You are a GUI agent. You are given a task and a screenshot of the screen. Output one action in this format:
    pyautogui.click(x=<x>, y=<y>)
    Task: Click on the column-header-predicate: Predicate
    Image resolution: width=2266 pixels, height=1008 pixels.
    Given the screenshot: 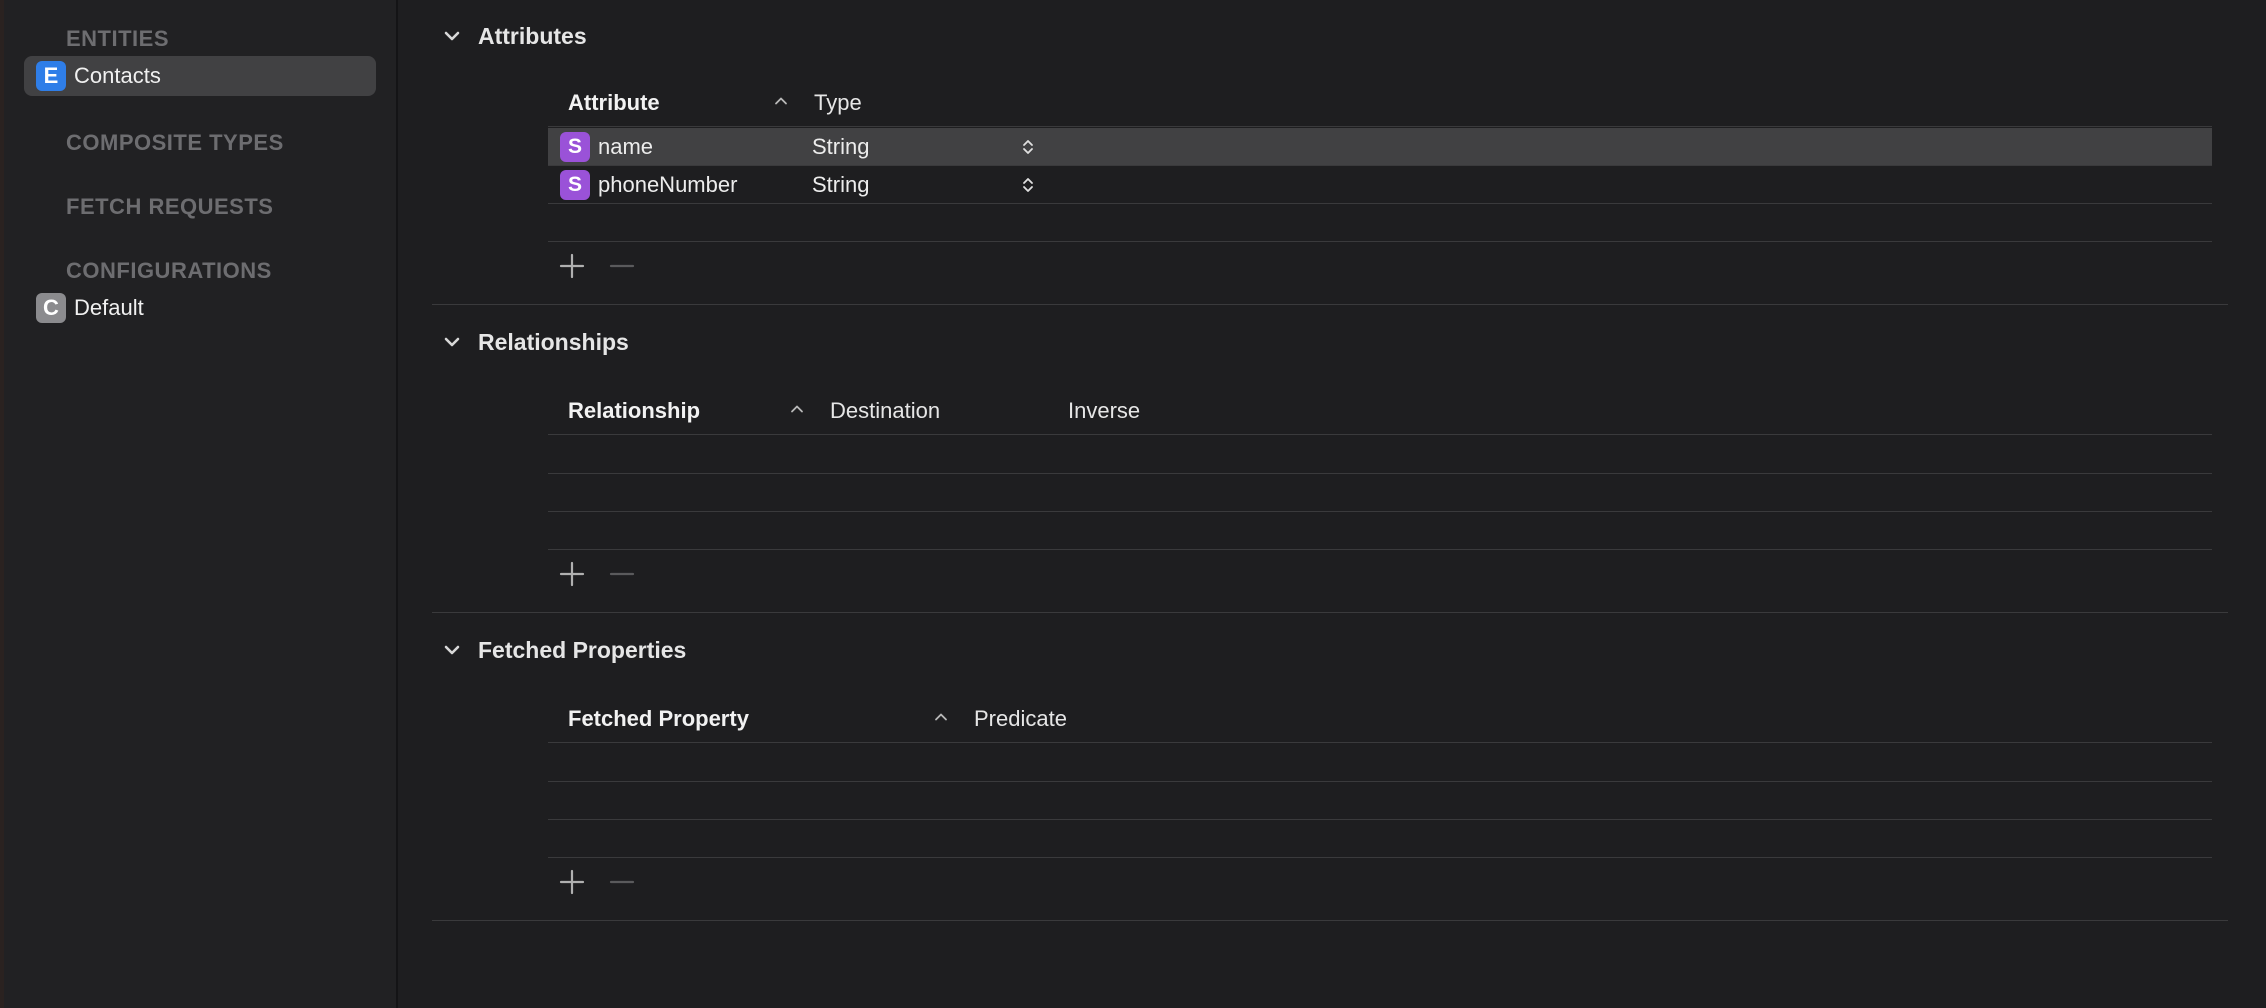 What is the action you would take?
    pyautogui.click(x=1020, y=719)
    